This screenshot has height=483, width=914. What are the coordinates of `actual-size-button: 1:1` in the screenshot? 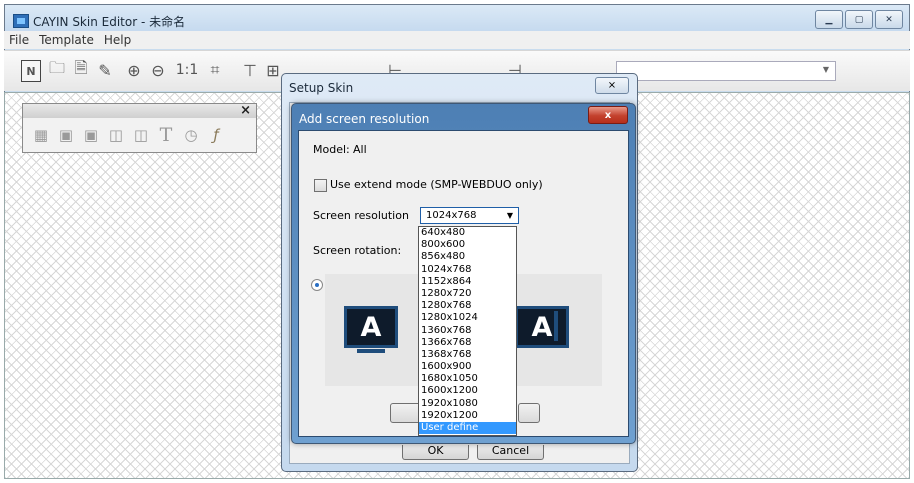 It's located at (187, 70).